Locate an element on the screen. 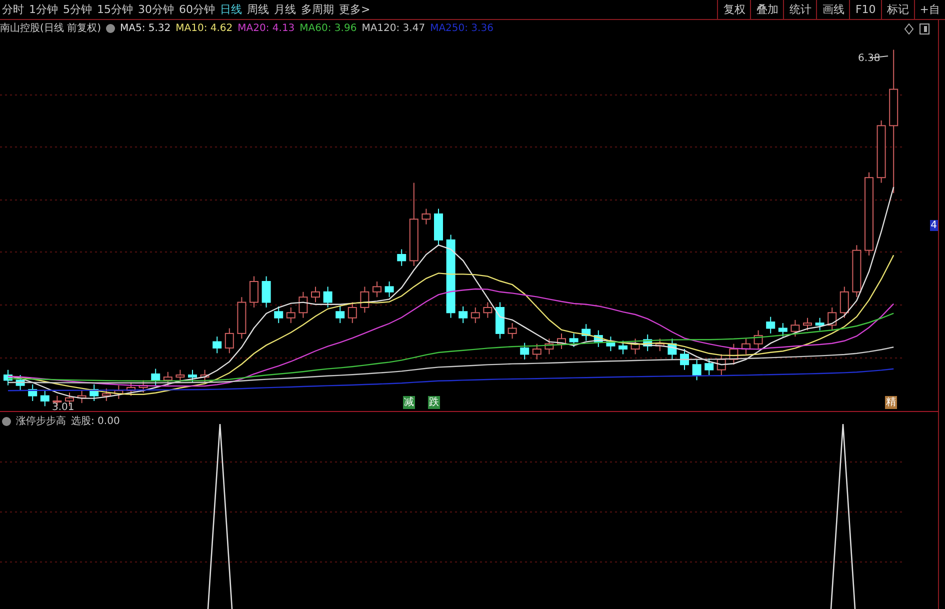 The height and width of the screenshot is (609, 945). signal-marker: 跌 is located at coordinates (434, 402).